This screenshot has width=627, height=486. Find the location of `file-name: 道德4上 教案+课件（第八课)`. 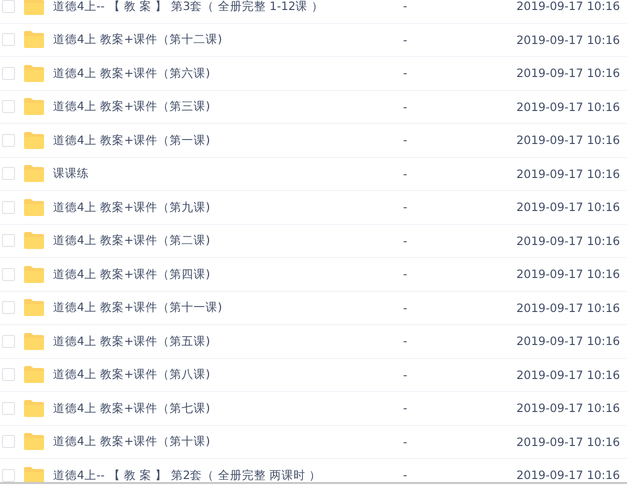

file-name: 道德4上 教案+课件（第八课) is located at coordinates (228, 375).